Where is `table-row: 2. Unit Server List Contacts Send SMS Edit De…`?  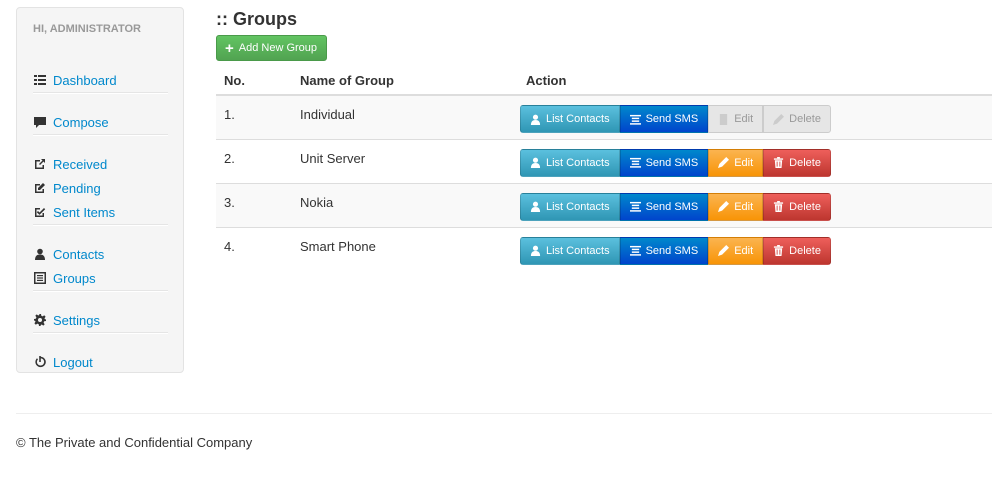 table-row: 2. Unit Server List Contacts Send SMS Edit De… is located at coordinates (604, 160).